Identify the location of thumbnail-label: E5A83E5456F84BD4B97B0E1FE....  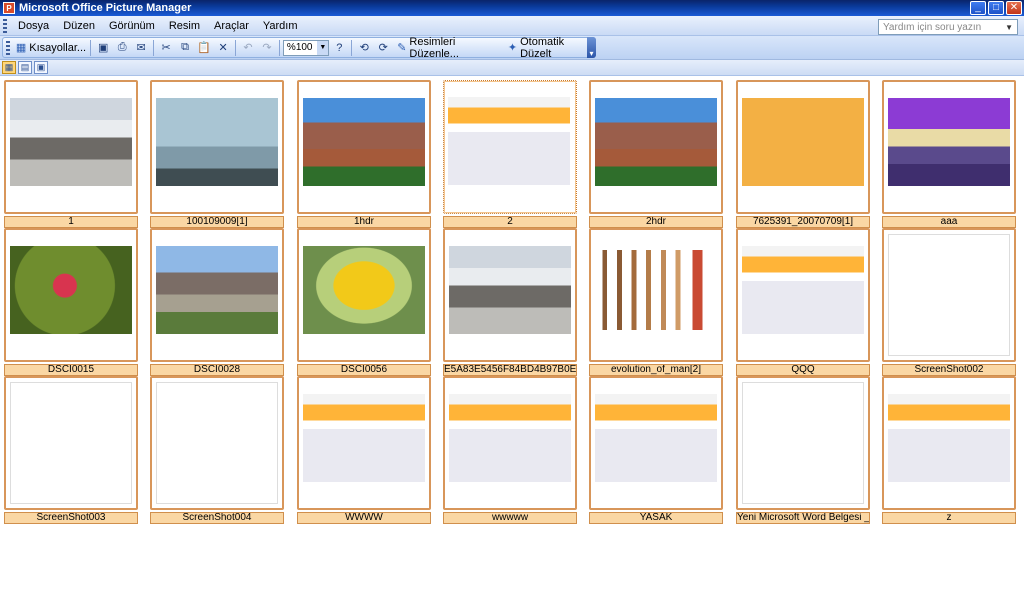
(510, 370).